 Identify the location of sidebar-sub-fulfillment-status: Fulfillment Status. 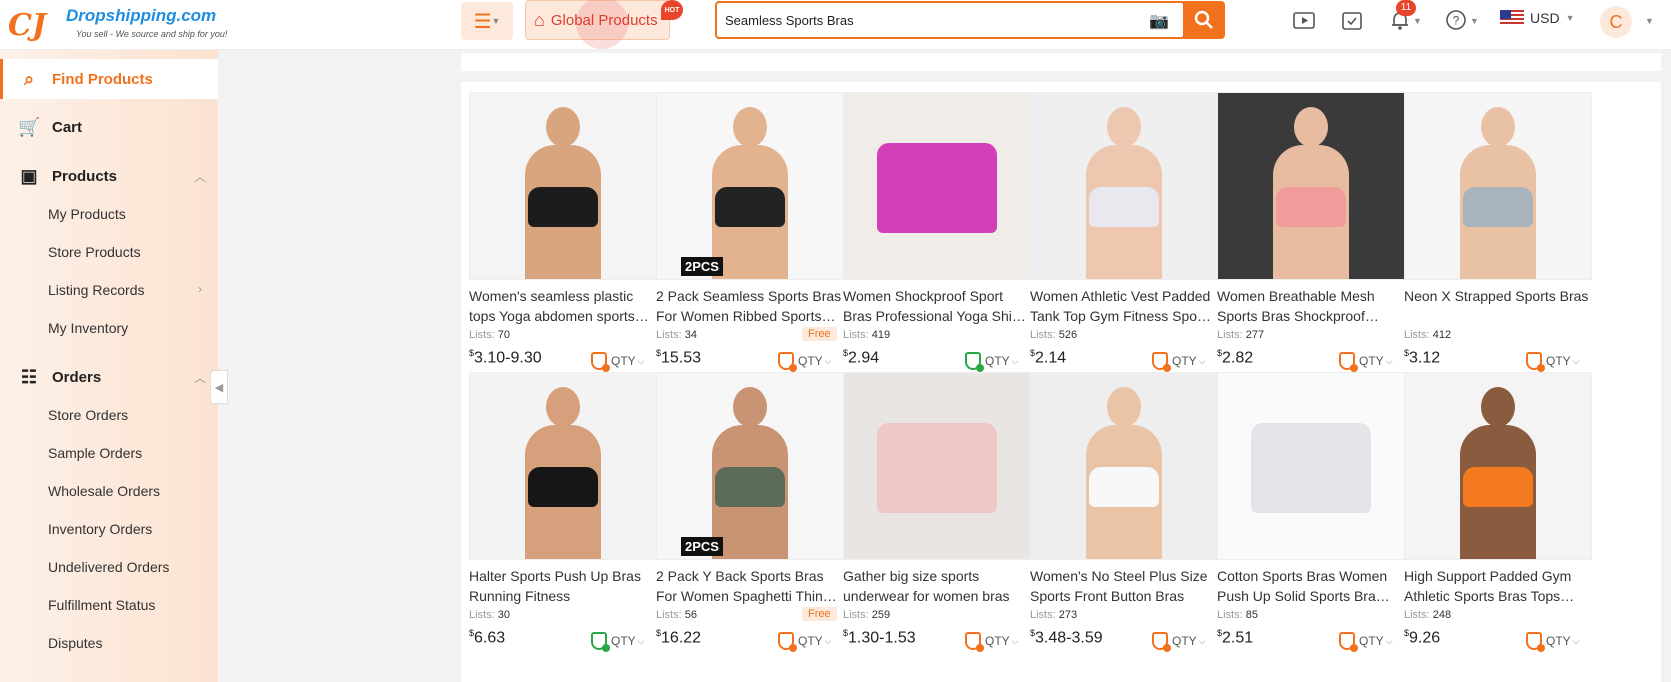
(101, 605).